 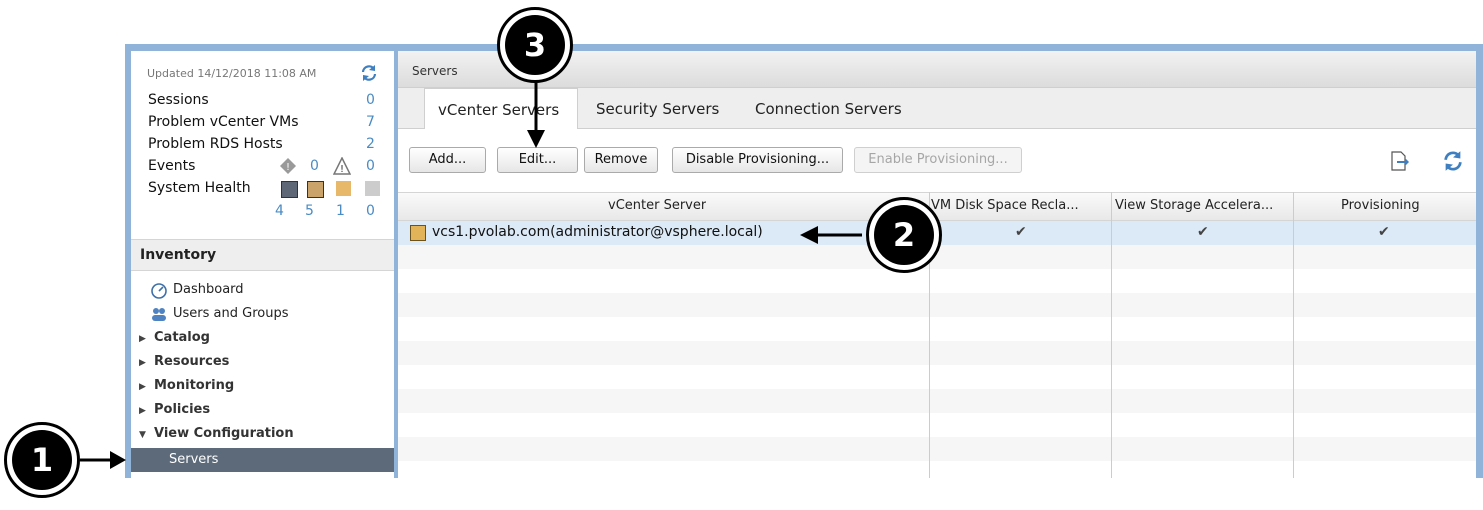 I want to click on tab-vcenter-servers-label: vCenter Servers, so click(x=499, y=110).